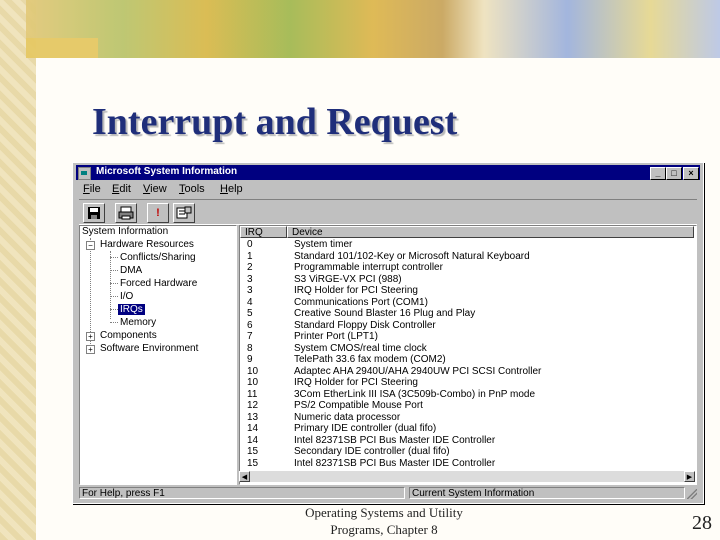 Image resolution: width=720 pixels, height=540 pixels. Describe the element at coordinates (244, 476) in the screenshot. I see `scroll-left-icon: ◀` at that location.